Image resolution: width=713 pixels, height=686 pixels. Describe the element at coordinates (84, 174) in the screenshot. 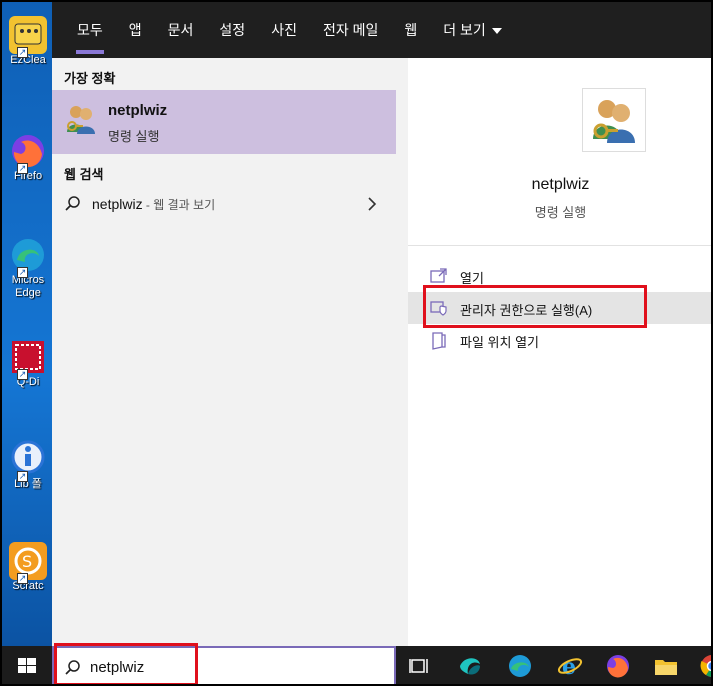

I see `web-search-header: 웹 검색` at that location.